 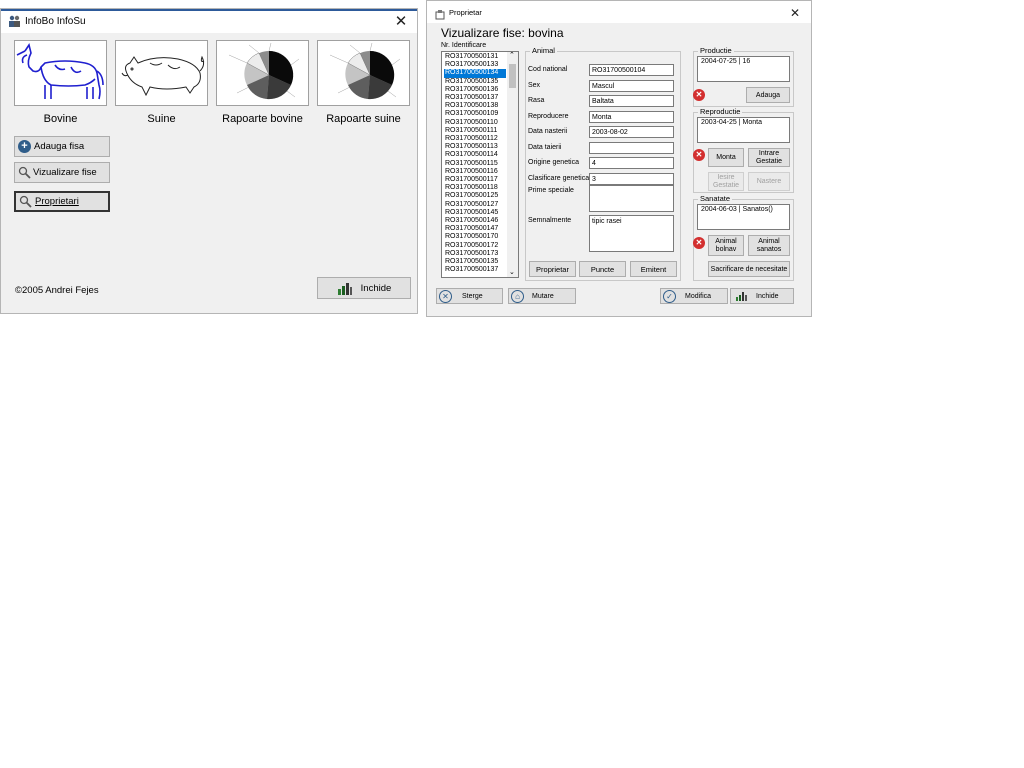 I want to click on id-list-item: RO31700500113, so click(x=475, y=147).